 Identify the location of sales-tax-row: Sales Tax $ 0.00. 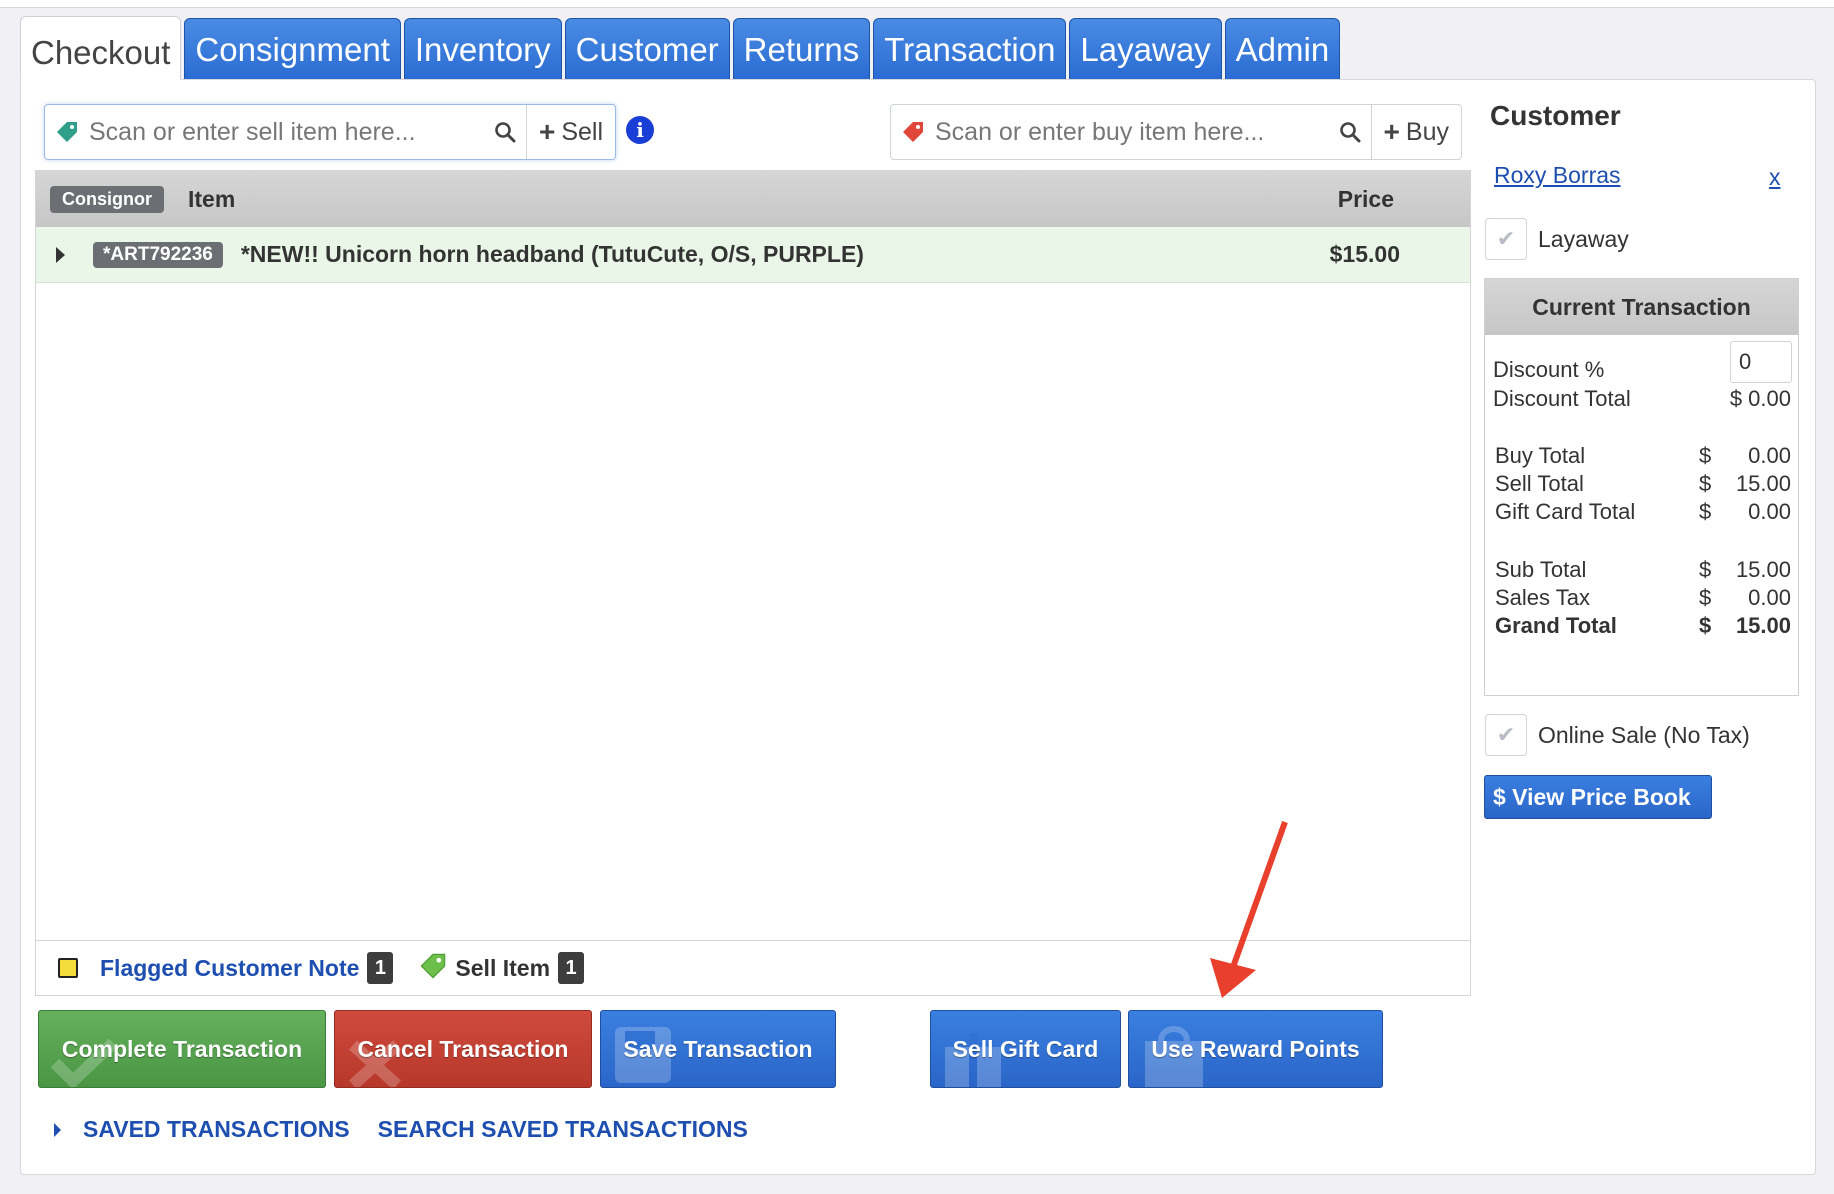
(1643, 598).